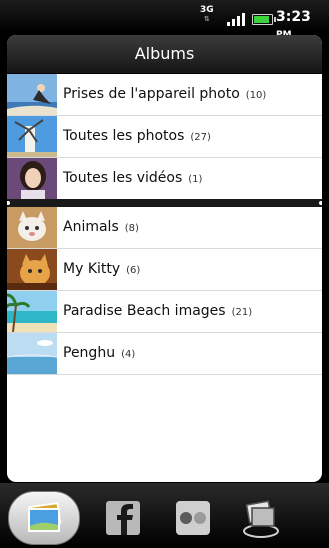  I want to click on album-name: Prises de l'appareil photo (10), so click(164, 95).